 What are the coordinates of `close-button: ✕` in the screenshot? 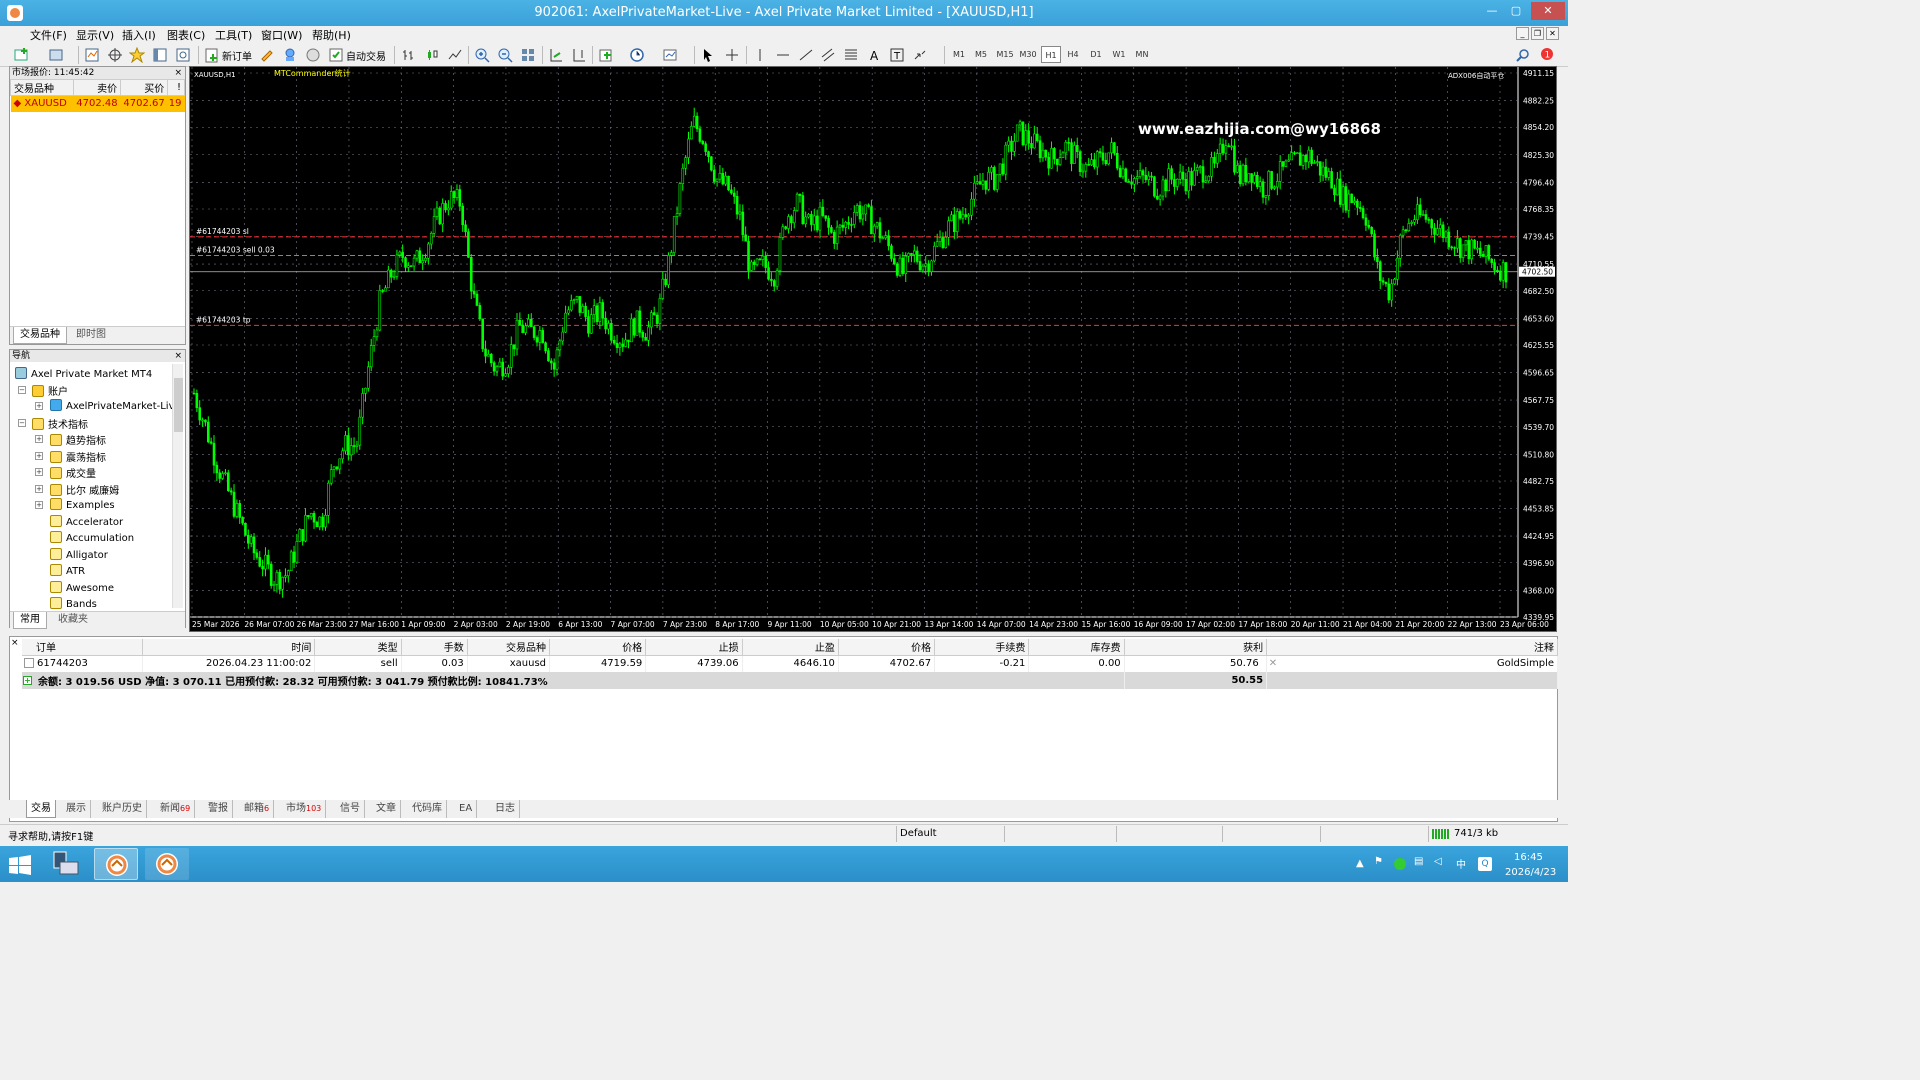 It's located at (1548, 11).